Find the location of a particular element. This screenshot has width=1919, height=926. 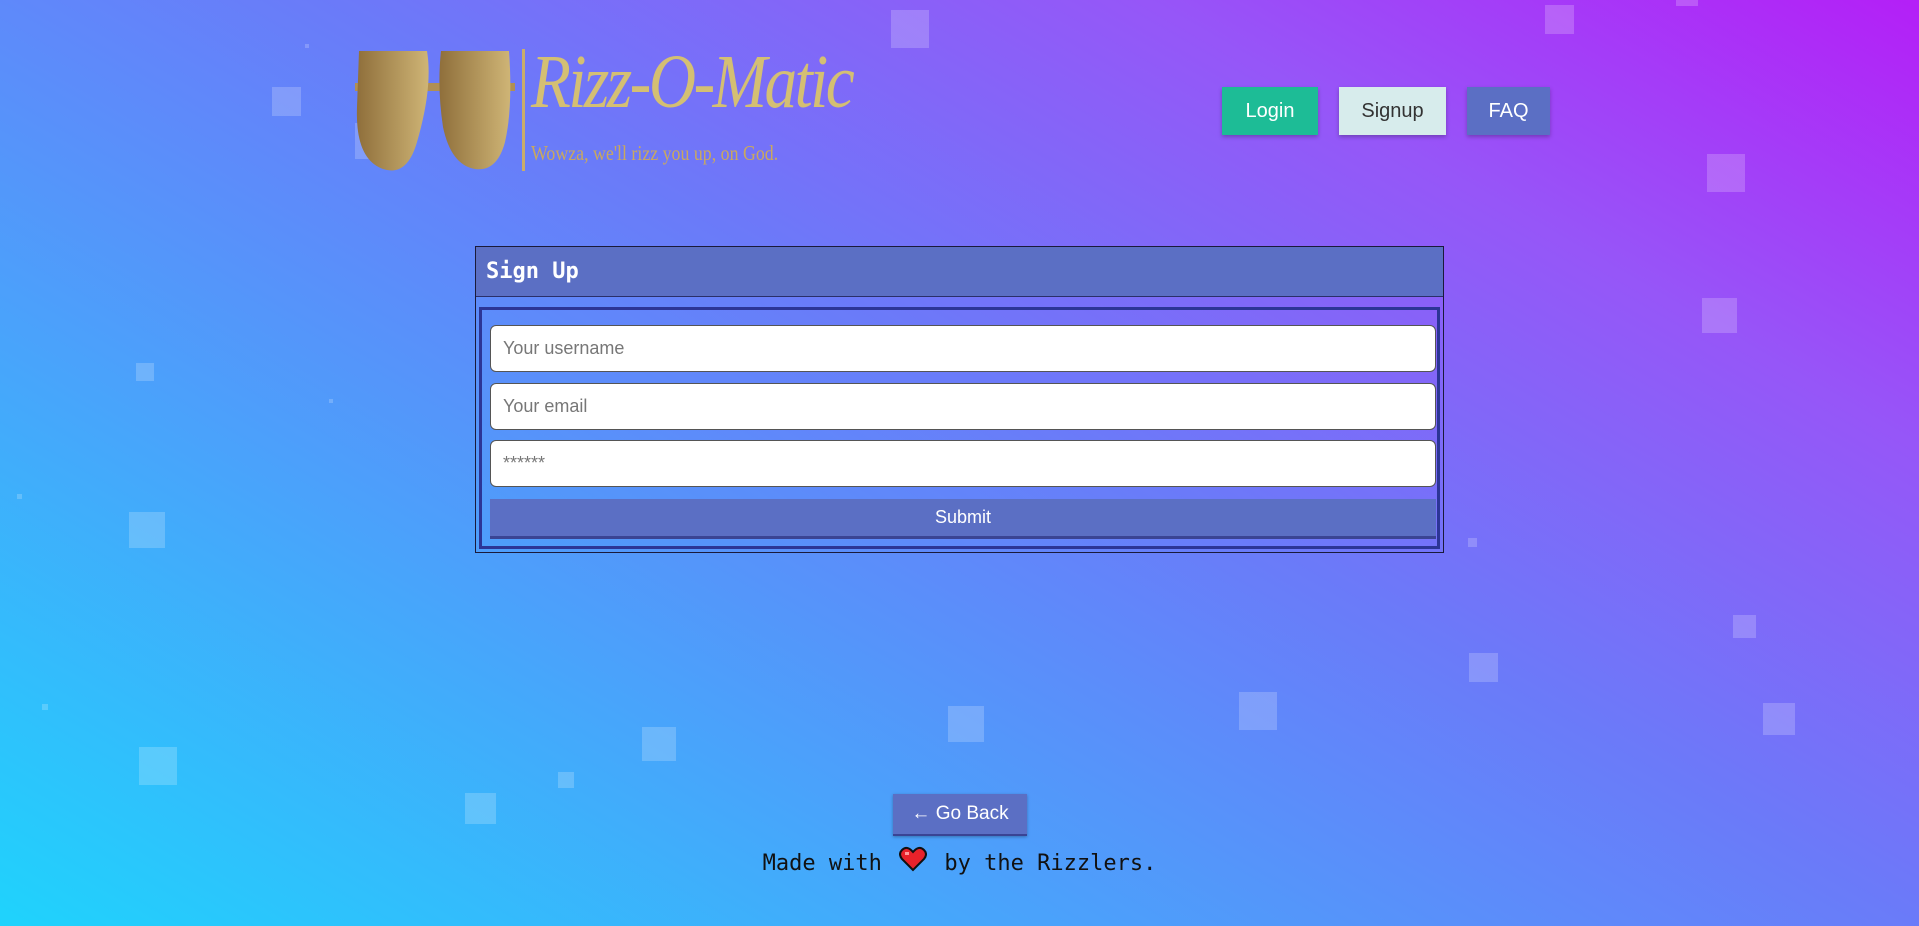

logo-title: Rizz-O-Matic is located at coordinates (693, 82).